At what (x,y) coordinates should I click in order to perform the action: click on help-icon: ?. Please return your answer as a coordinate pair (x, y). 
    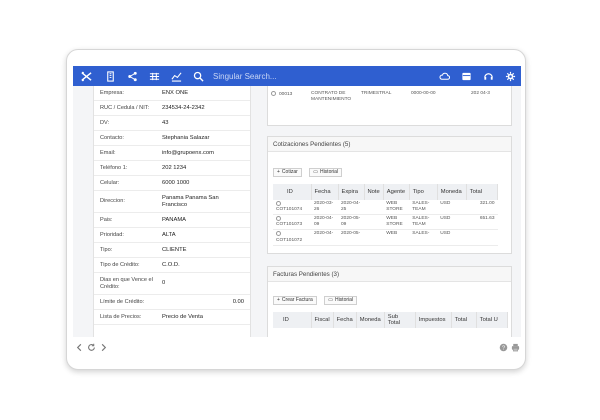
    Looking at the image, I should click on (503, 347).